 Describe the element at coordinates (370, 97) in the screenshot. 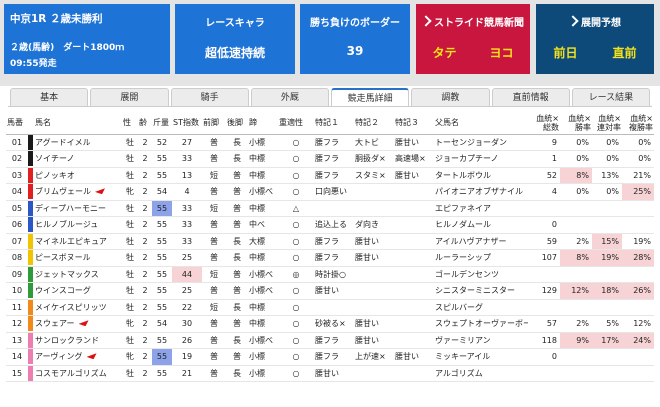

I see `tab-horse-detail: 競走馬詳細` at that location.